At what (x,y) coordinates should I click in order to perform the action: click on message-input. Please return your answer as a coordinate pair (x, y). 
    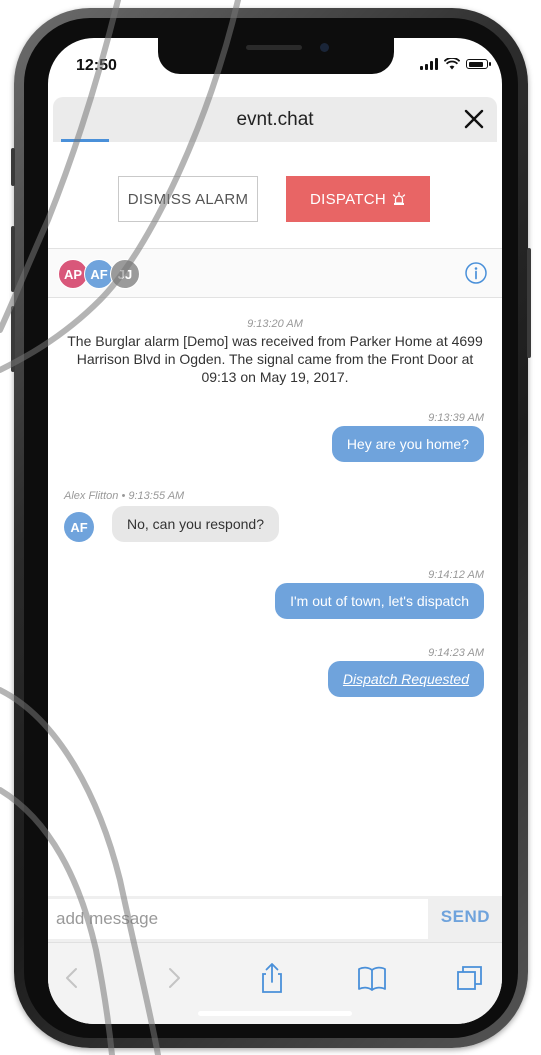
    Looking at the image, I should click on (238, 919).